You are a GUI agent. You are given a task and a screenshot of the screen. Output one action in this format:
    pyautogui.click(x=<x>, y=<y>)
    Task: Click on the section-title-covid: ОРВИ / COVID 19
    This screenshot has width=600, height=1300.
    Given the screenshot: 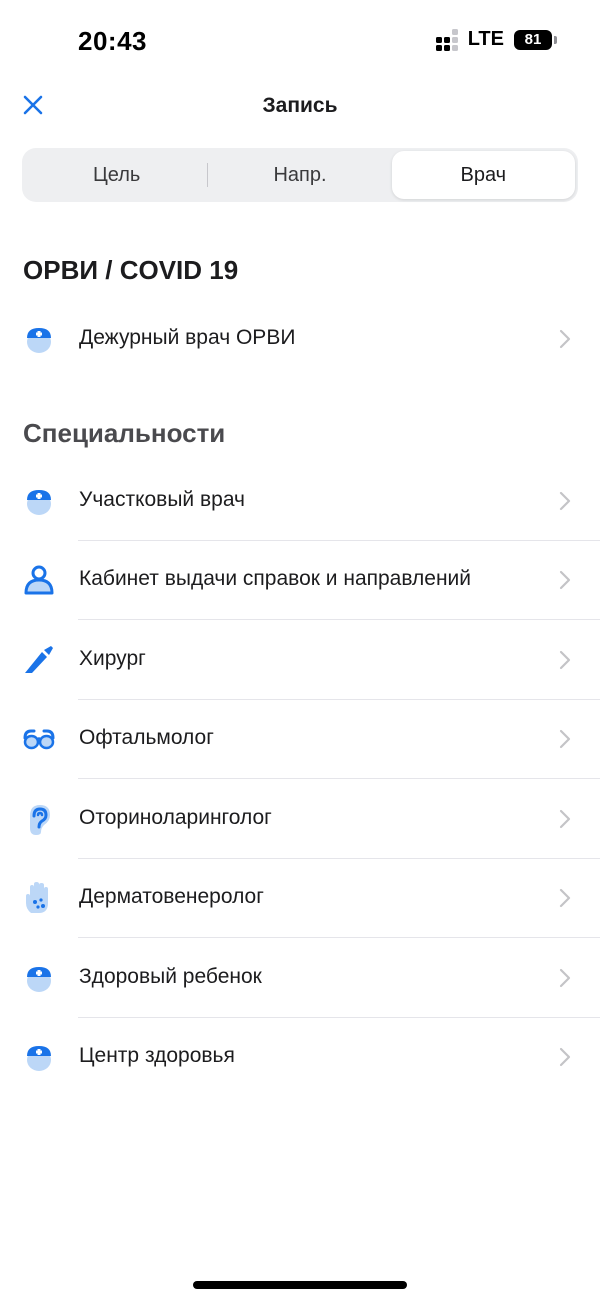 What is the action you would take?
    pyautogui.click(x=131, y=270)
    